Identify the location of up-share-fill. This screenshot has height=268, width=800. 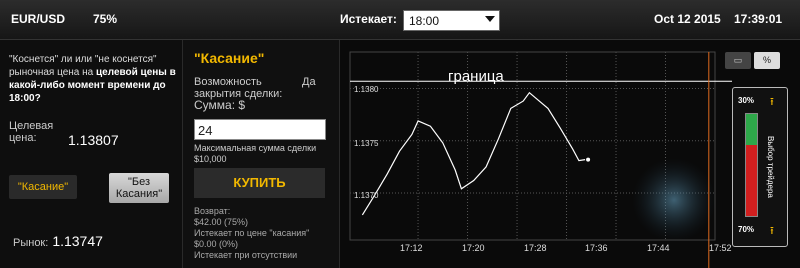
(751, 129).